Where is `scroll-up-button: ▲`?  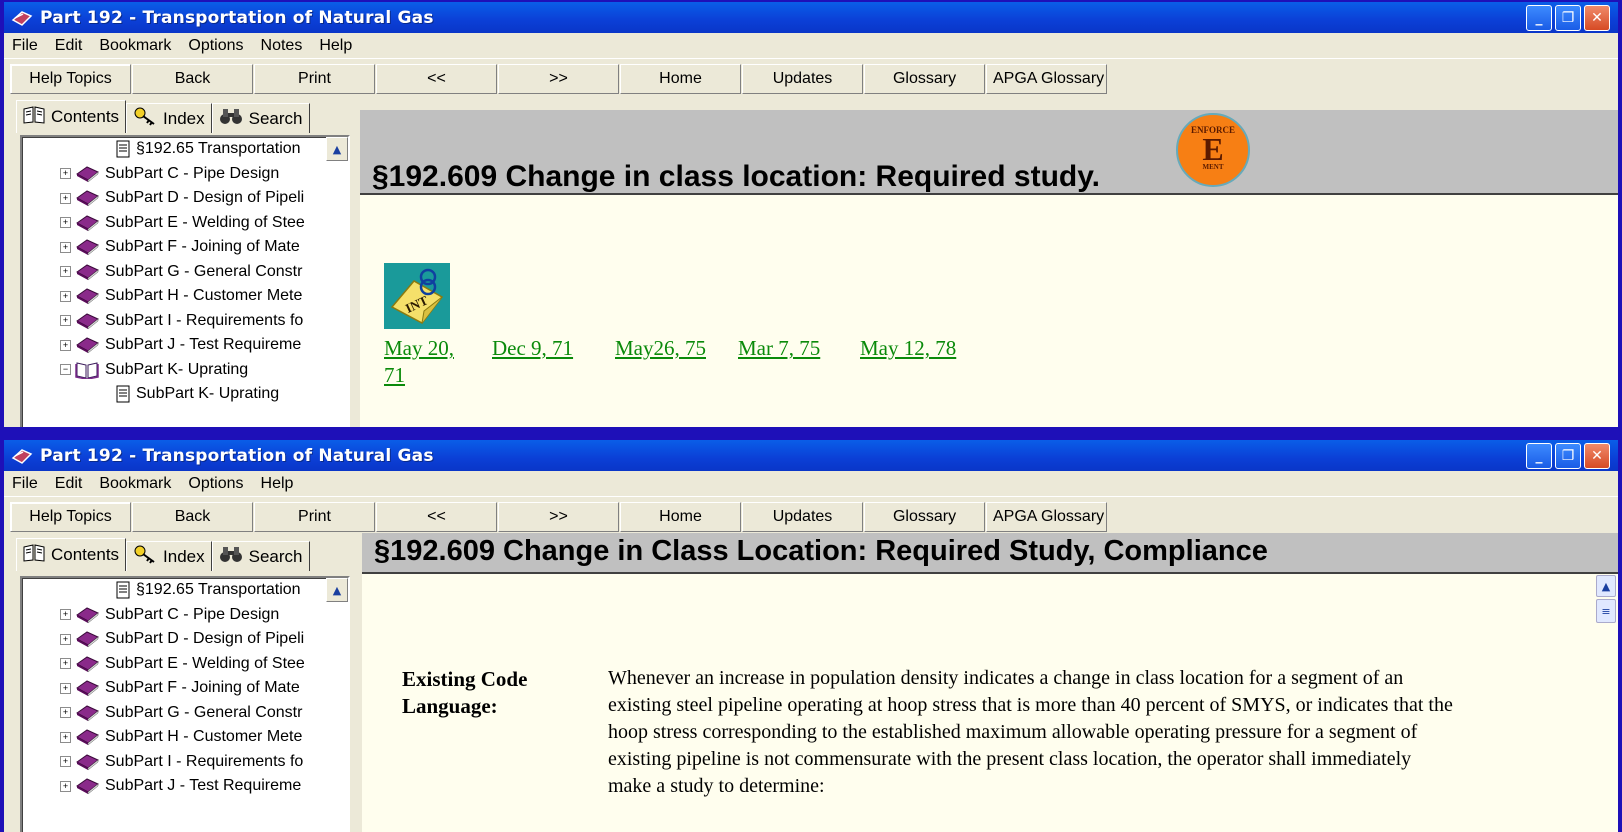
scroll-up-button: ▲ is located at coordinates (1606, 586).